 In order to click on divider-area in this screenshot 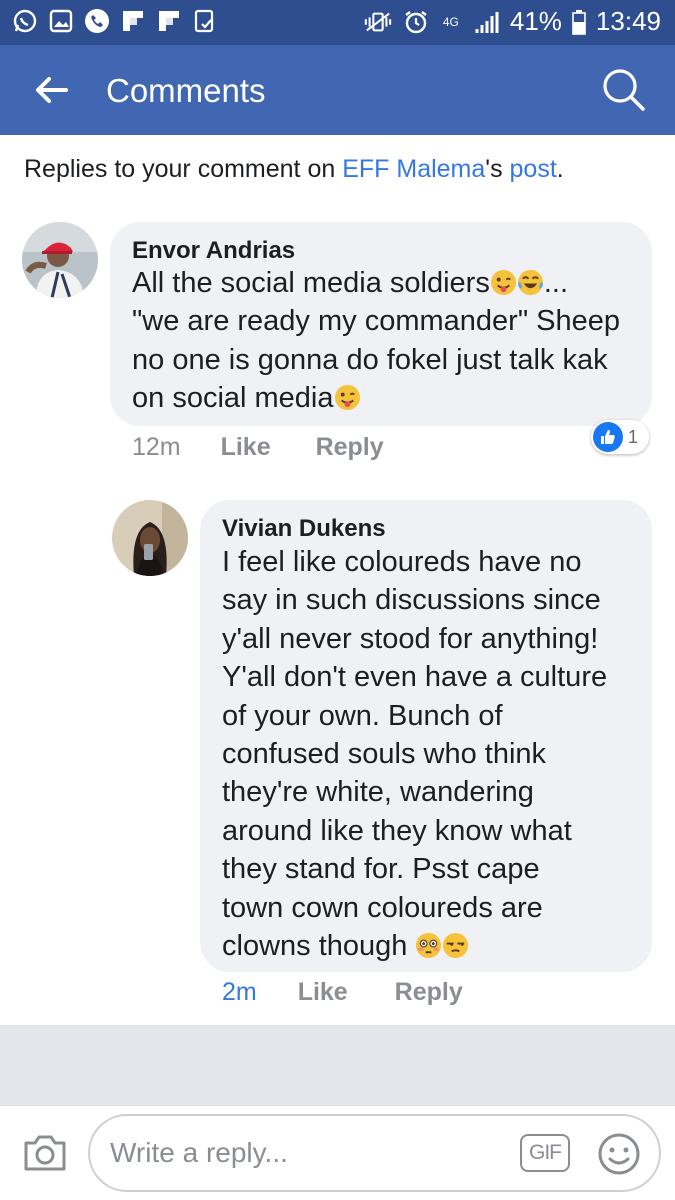, I will do `click(337, 1065)`.